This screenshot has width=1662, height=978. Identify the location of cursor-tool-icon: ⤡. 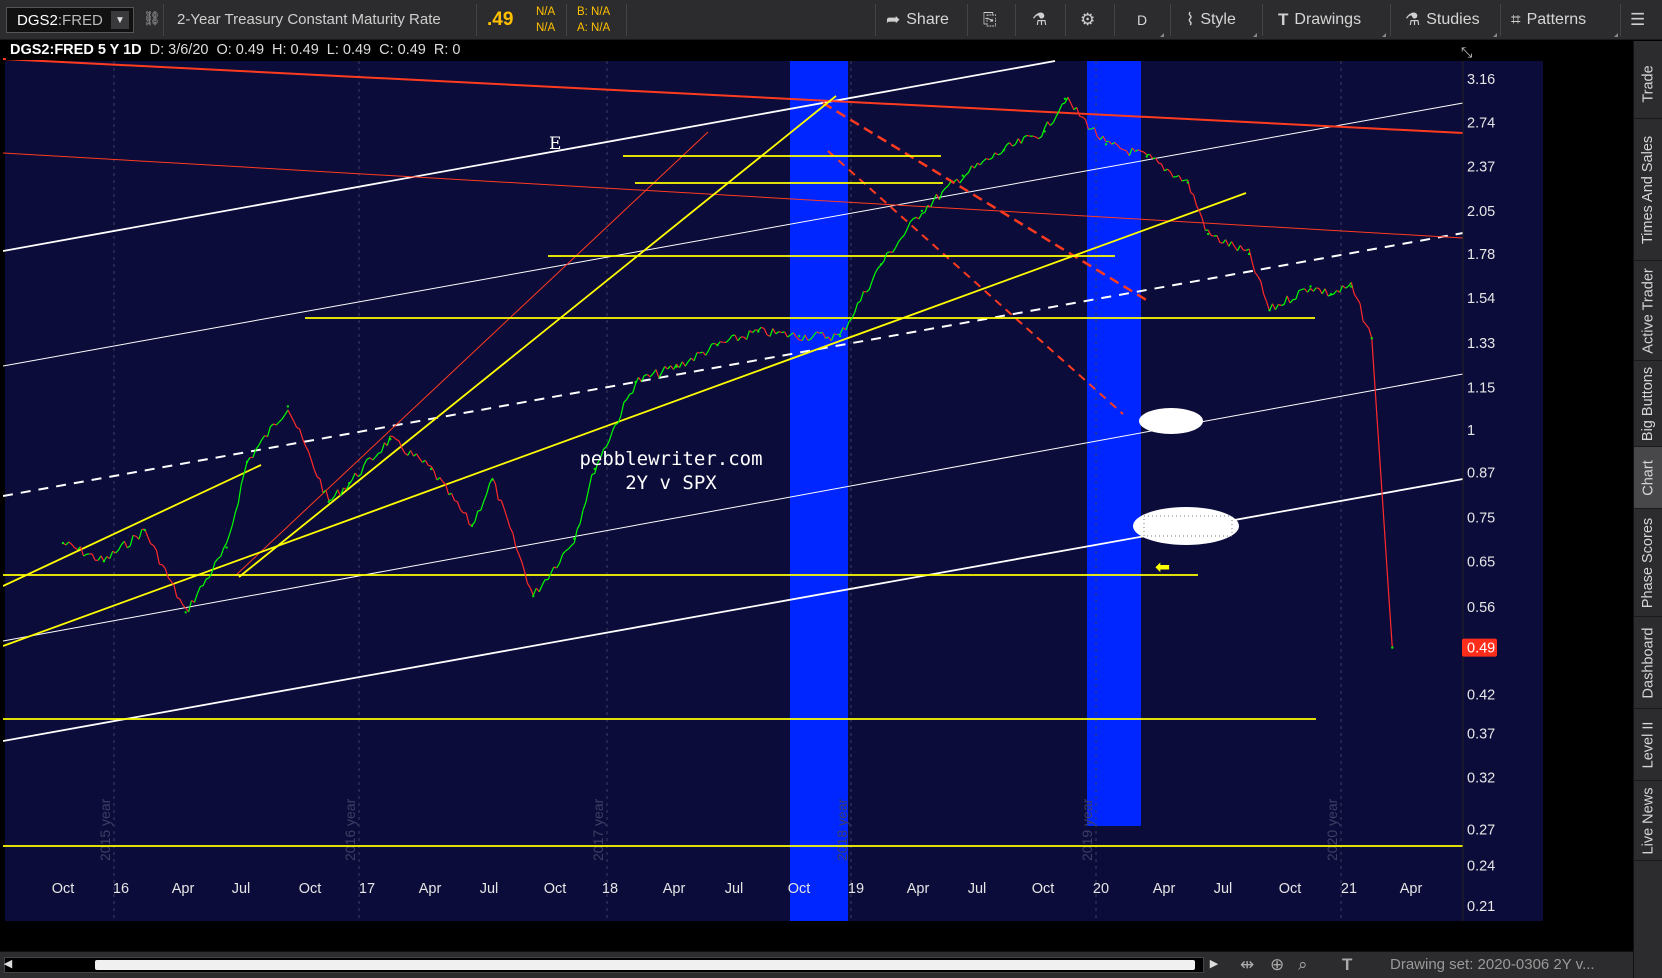
(1466, 53).